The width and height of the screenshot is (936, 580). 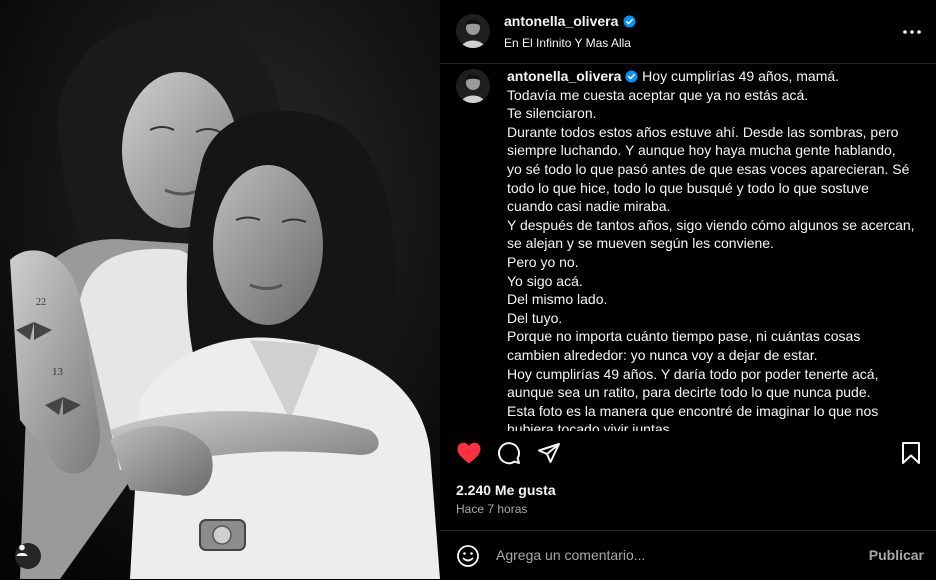 What do you see at coordinates (535, 317) in the screenshot?
I see `caption-line: Del tuyo.` at bounding box center [535, 317].